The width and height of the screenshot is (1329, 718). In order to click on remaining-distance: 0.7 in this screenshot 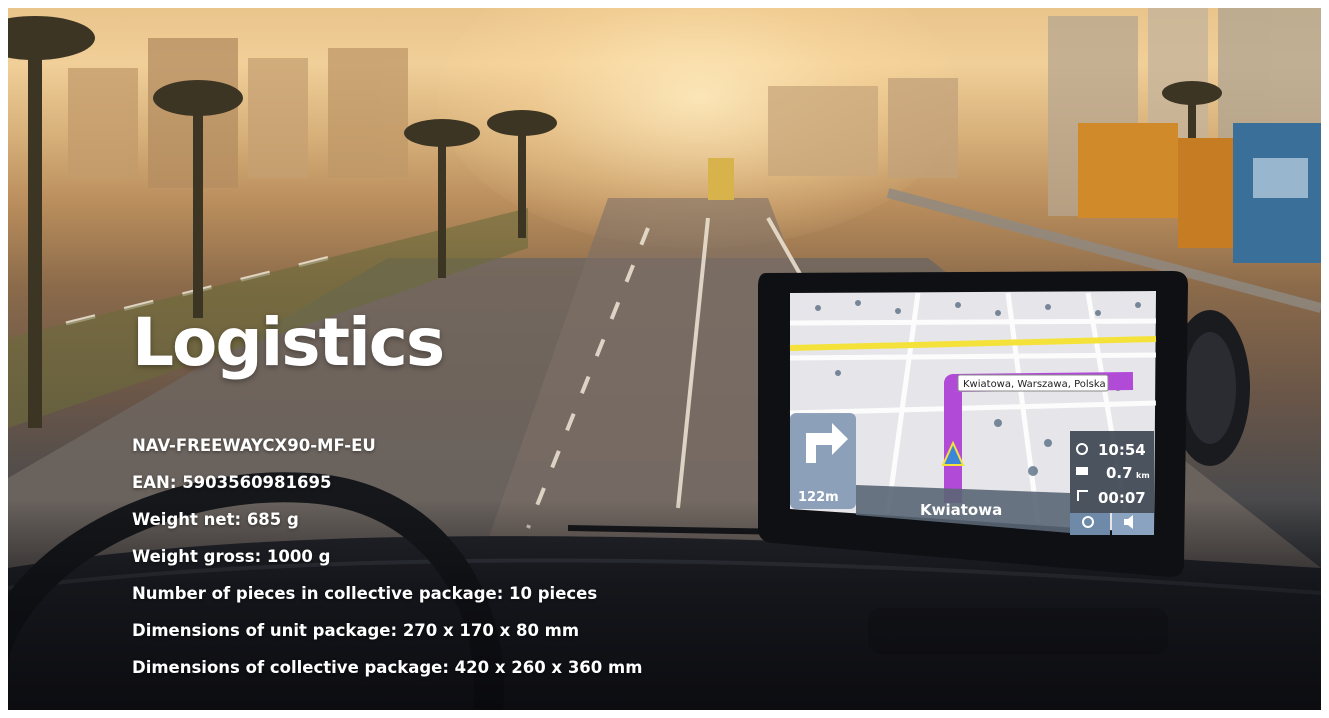, I will do `click(1119, 473)`.